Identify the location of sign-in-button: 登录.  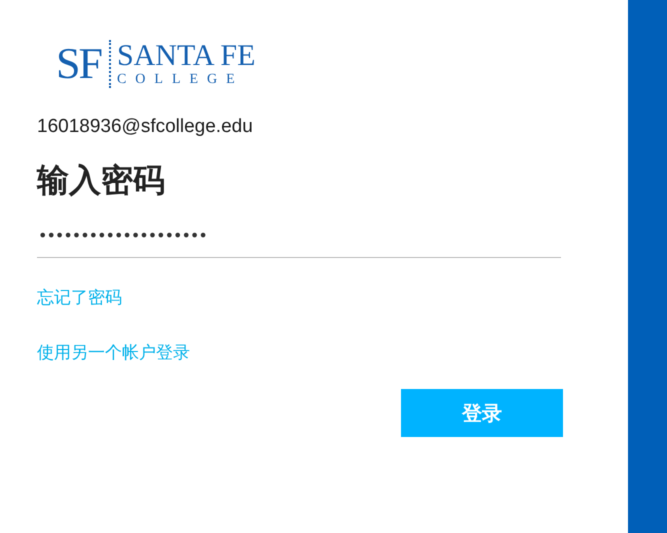
(482, 413).